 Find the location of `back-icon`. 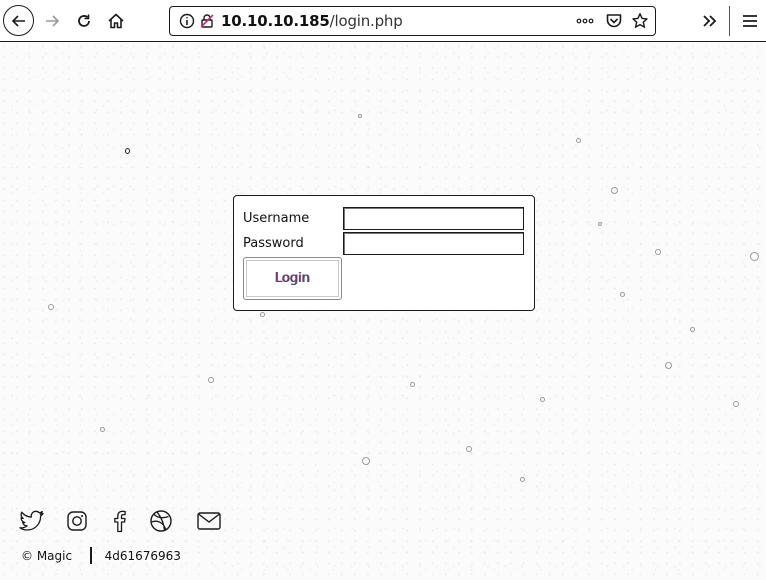

back-icon is located at coordinates (18, 20).